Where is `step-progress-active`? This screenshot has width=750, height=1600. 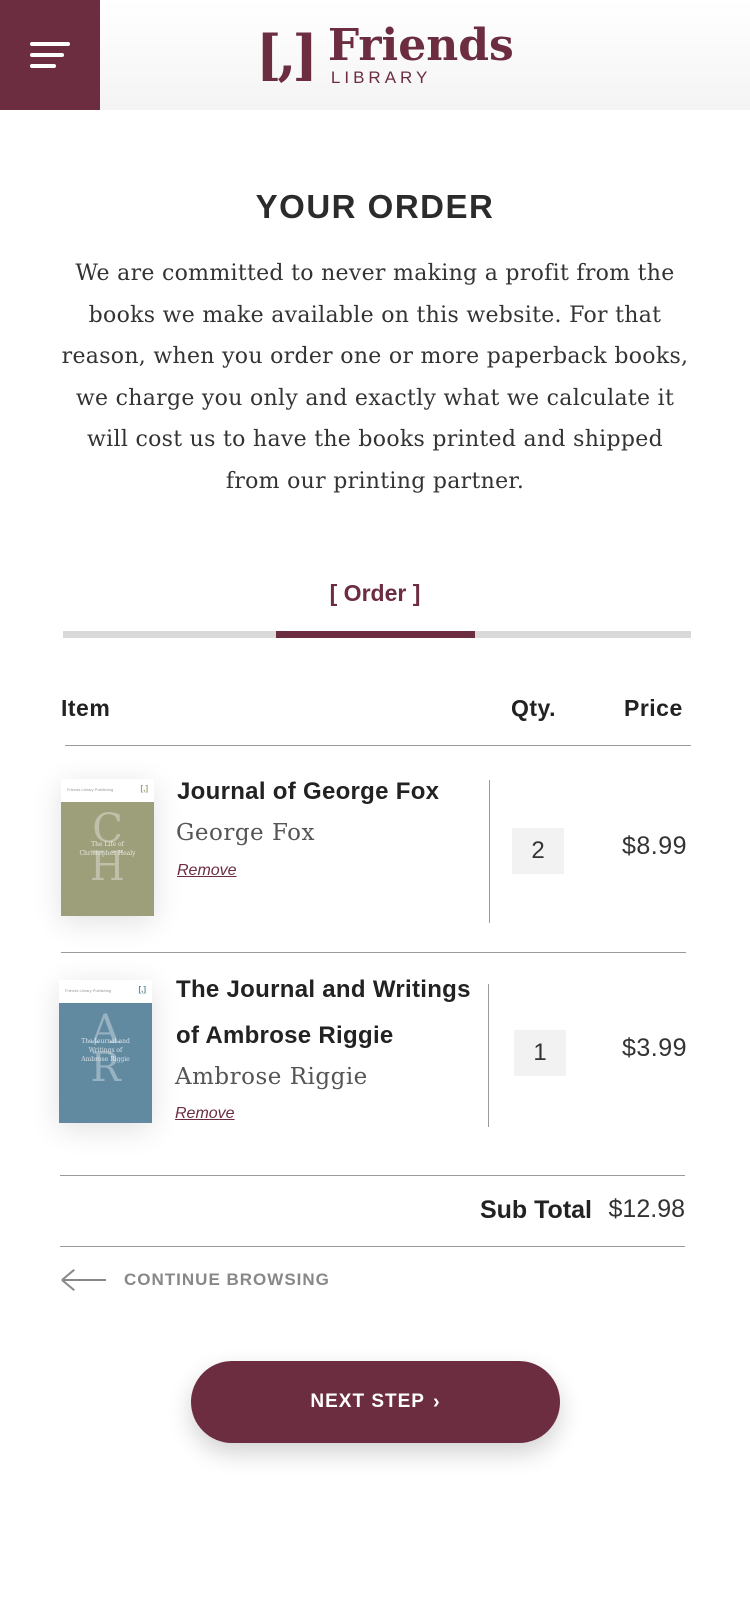
step-progress-active is located at coordinates (375, 634).